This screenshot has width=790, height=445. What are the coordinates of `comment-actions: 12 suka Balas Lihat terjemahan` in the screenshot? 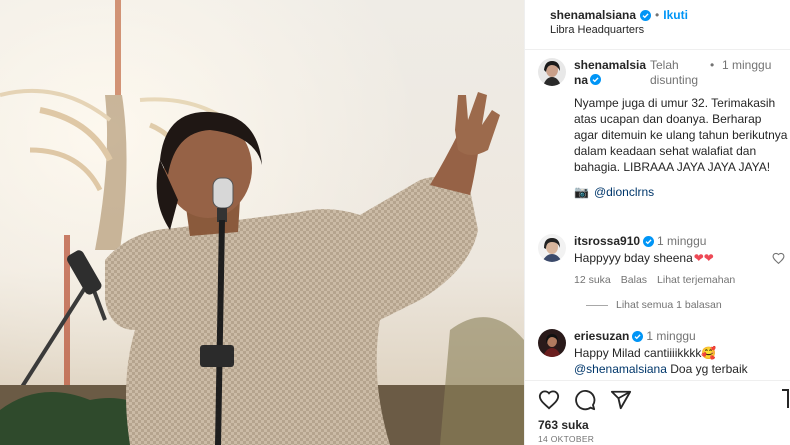 It's located at (654, 280).